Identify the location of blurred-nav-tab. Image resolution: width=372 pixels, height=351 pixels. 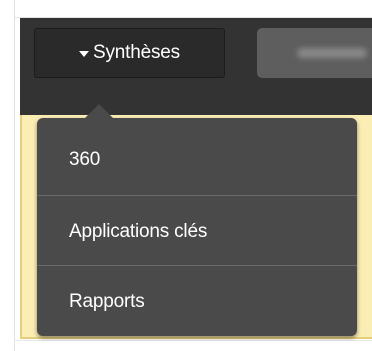
(314, 53).